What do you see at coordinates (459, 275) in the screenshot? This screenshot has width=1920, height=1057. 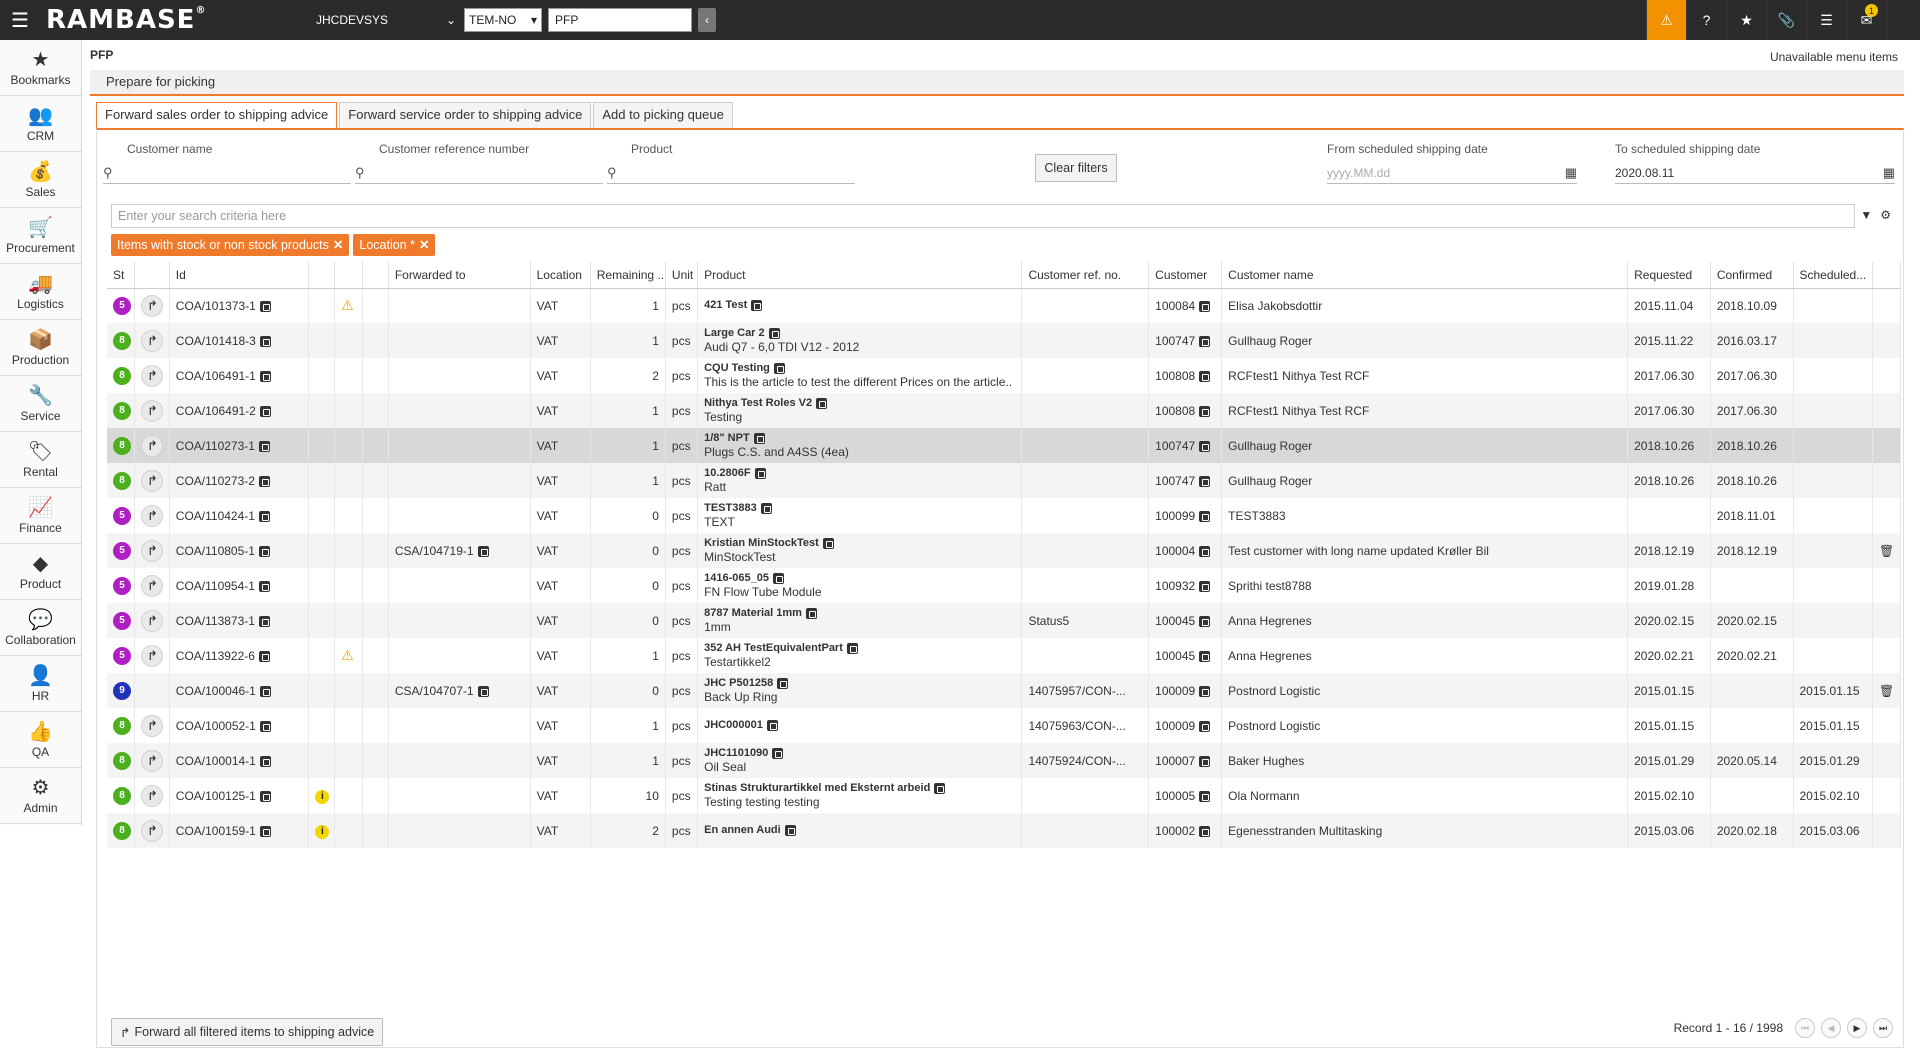 I see `column-header-forwarded-to: Forwarded to` at bounding box center [459, 275].